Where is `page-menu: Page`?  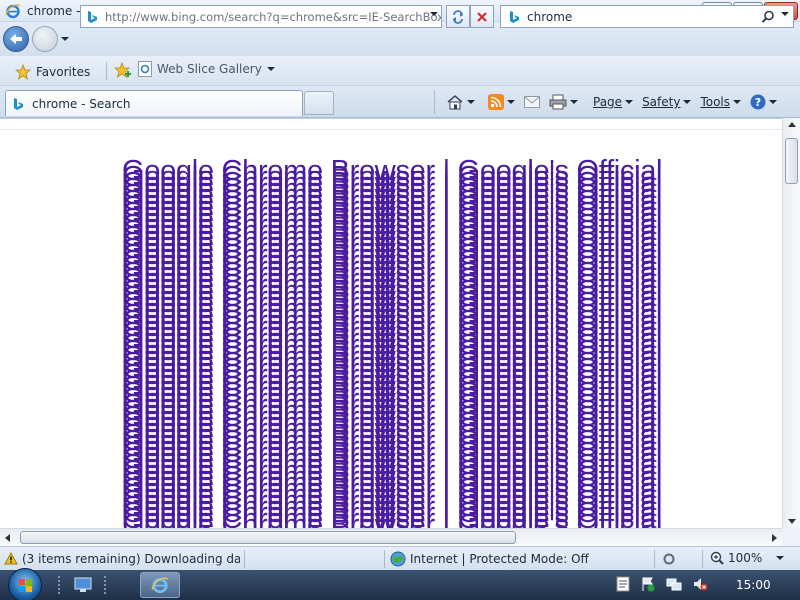
page-menu: Page is located at coordinates (613, 102).